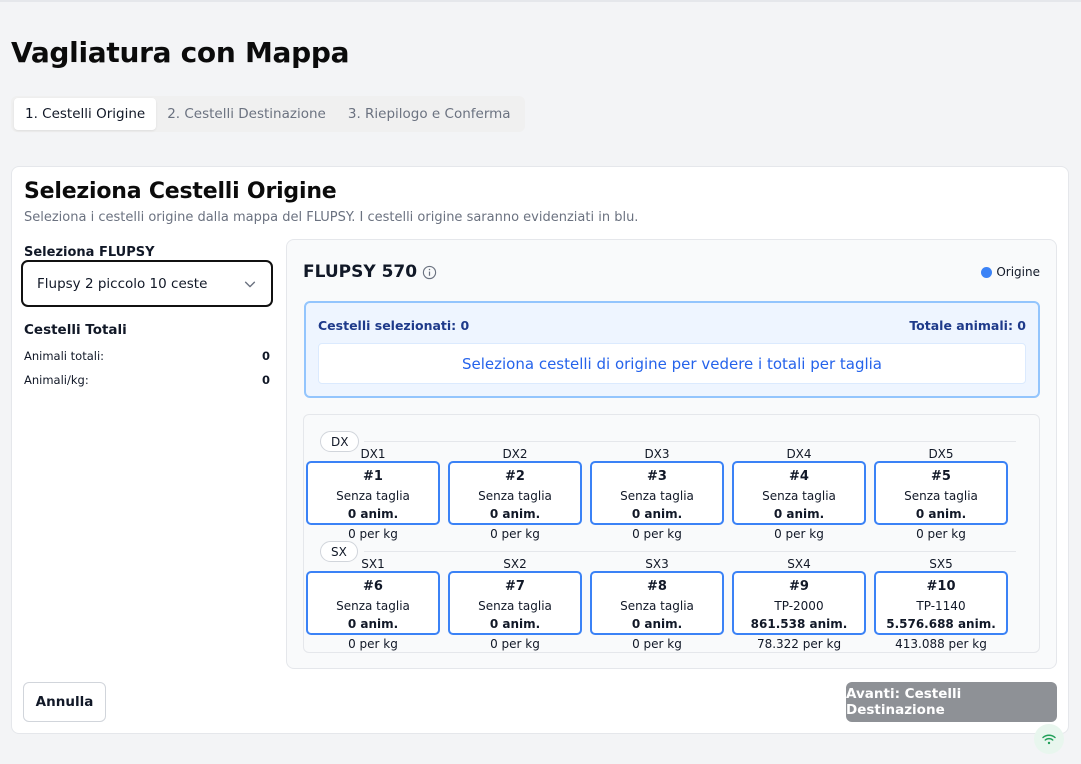 Image resolution: width=1081 pixels, height=764 pixels. Describe the element at coordinates (373, 476) in the screenshot. I see `basket-num: #1` at that location.